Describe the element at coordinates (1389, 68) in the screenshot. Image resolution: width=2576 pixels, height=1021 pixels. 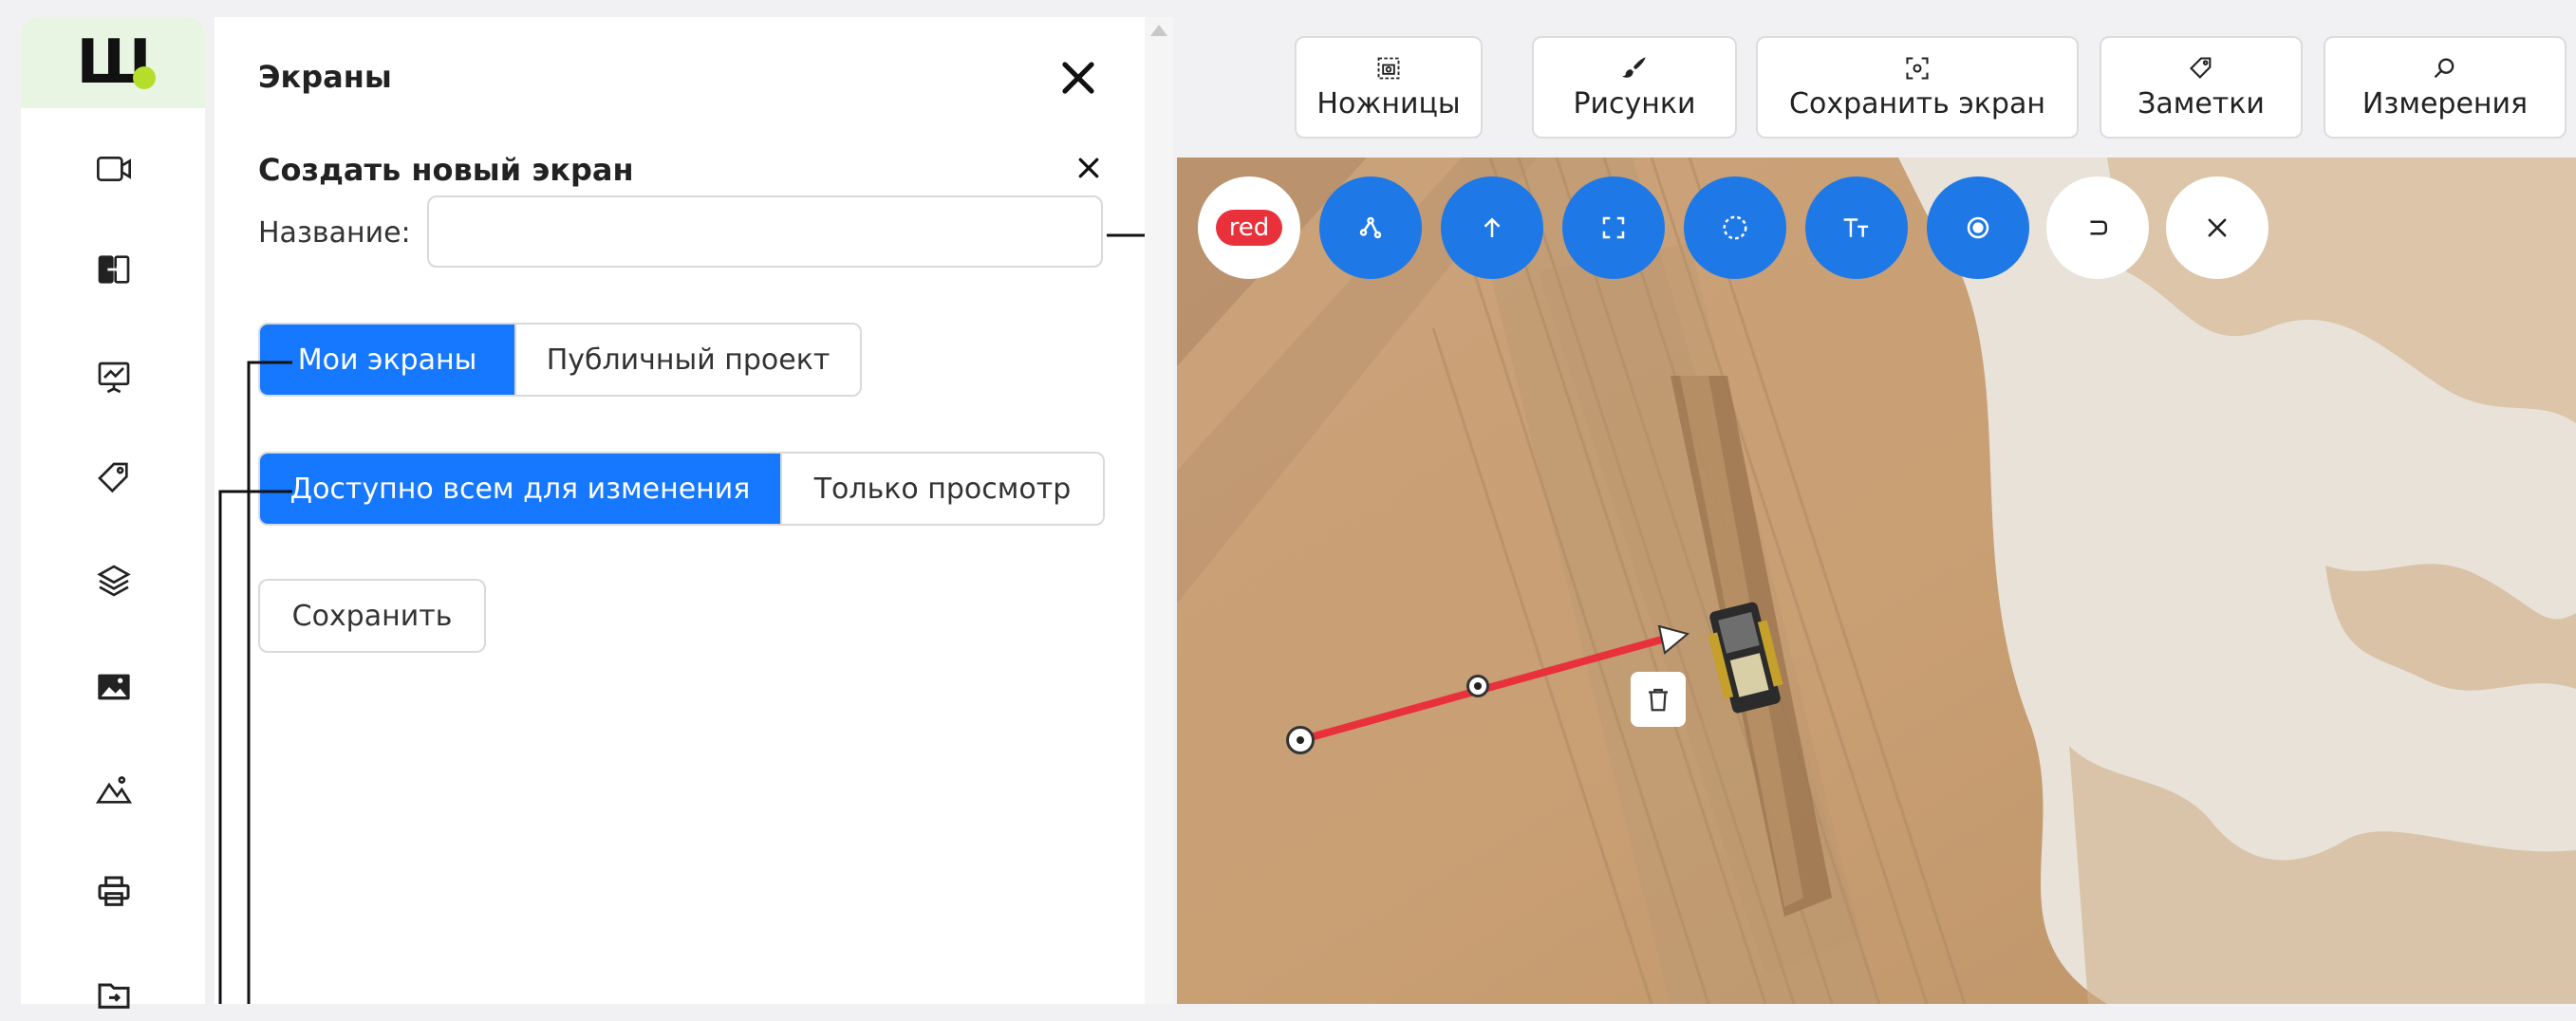
I see `scissors-icon` at that location.